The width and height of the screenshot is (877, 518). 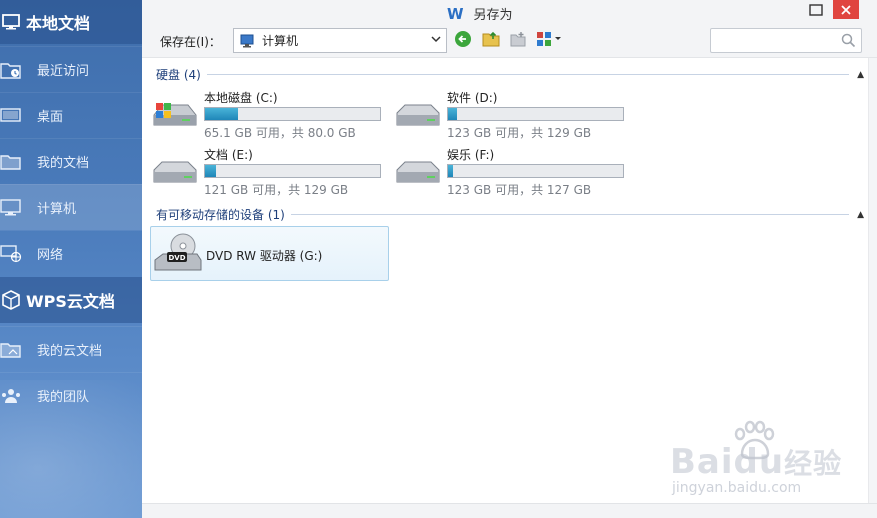 What do you see at coordinates (340, 40) in the screenshot?
I see `location-dropdown: 计算机` at bounding box center [340, 40].